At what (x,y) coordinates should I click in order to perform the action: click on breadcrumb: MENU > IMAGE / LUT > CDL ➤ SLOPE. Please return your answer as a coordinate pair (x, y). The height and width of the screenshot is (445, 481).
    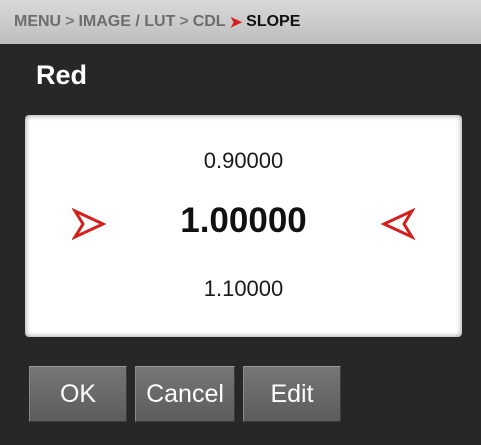
    Looking at the image, I should click on (240, 22).